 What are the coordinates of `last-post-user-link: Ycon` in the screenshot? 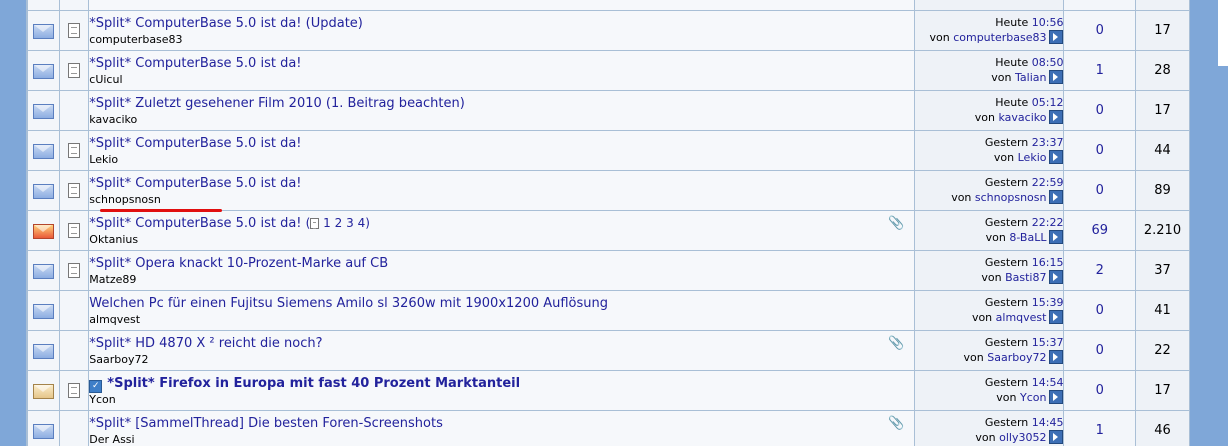 It's located at (1033, 397).